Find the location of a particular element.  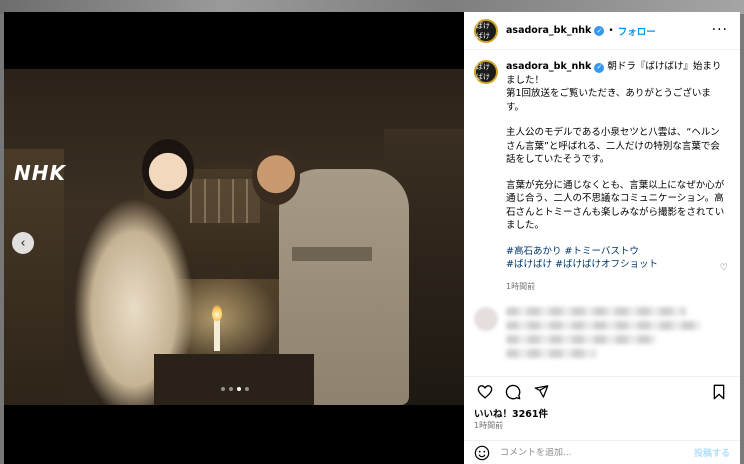

bookshelf-left is located at coordinates (34, 277).